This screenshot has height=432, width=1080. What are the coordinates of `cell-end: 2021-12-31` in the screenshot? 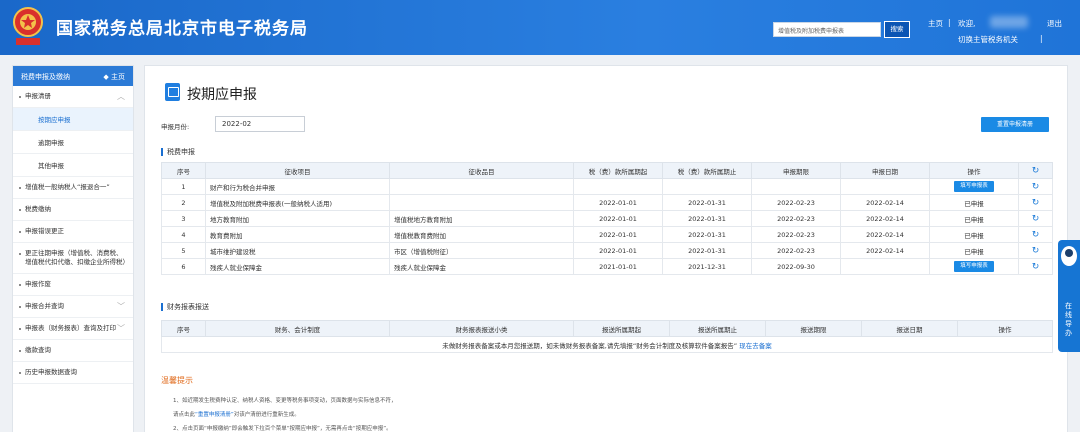 It's located at (707, 266).